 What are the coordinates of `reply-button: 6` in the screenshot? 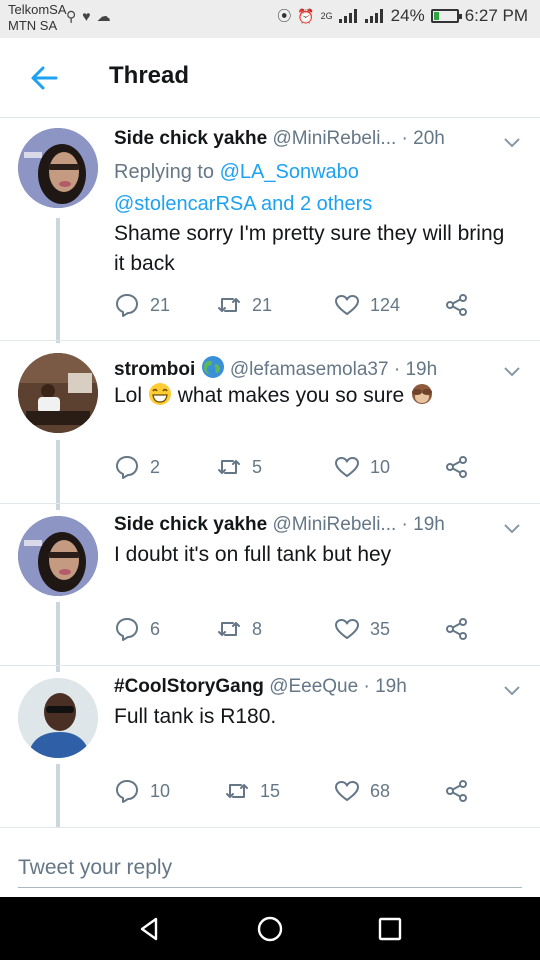 It's located at (137, 629).